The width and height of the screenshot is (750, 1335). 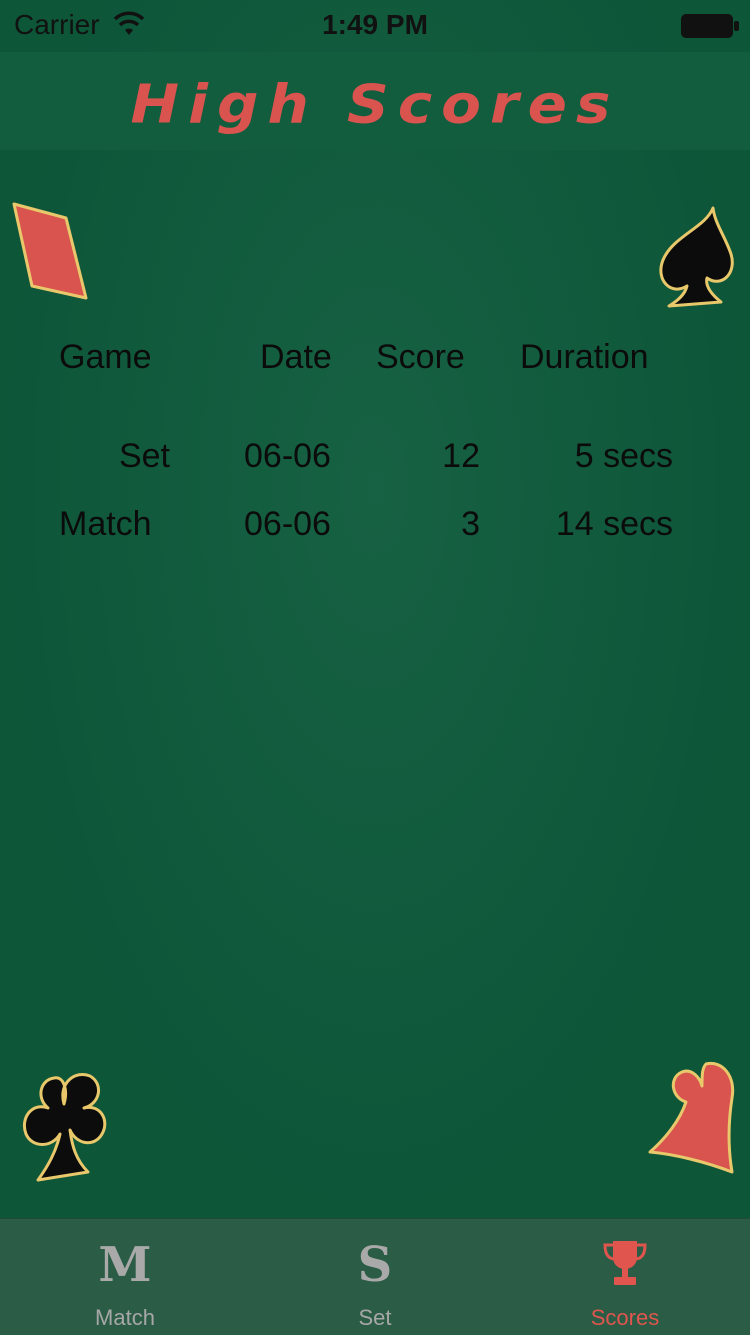 I want to click on header: High Scores, so click(x=375, y=101).